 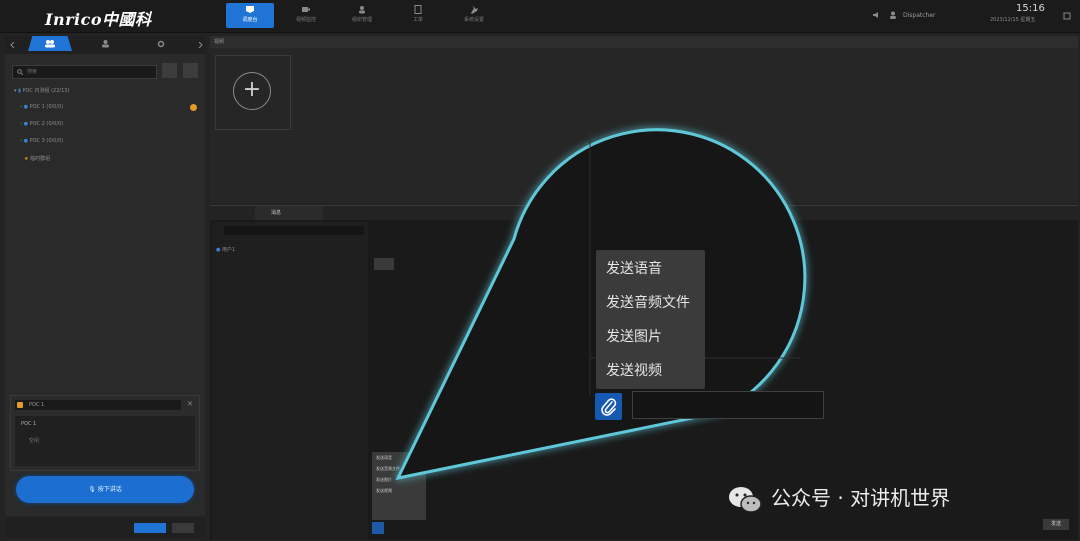 I want to click on watermark: 公众号 · 对讲机世界, so click(x=838, y=498).